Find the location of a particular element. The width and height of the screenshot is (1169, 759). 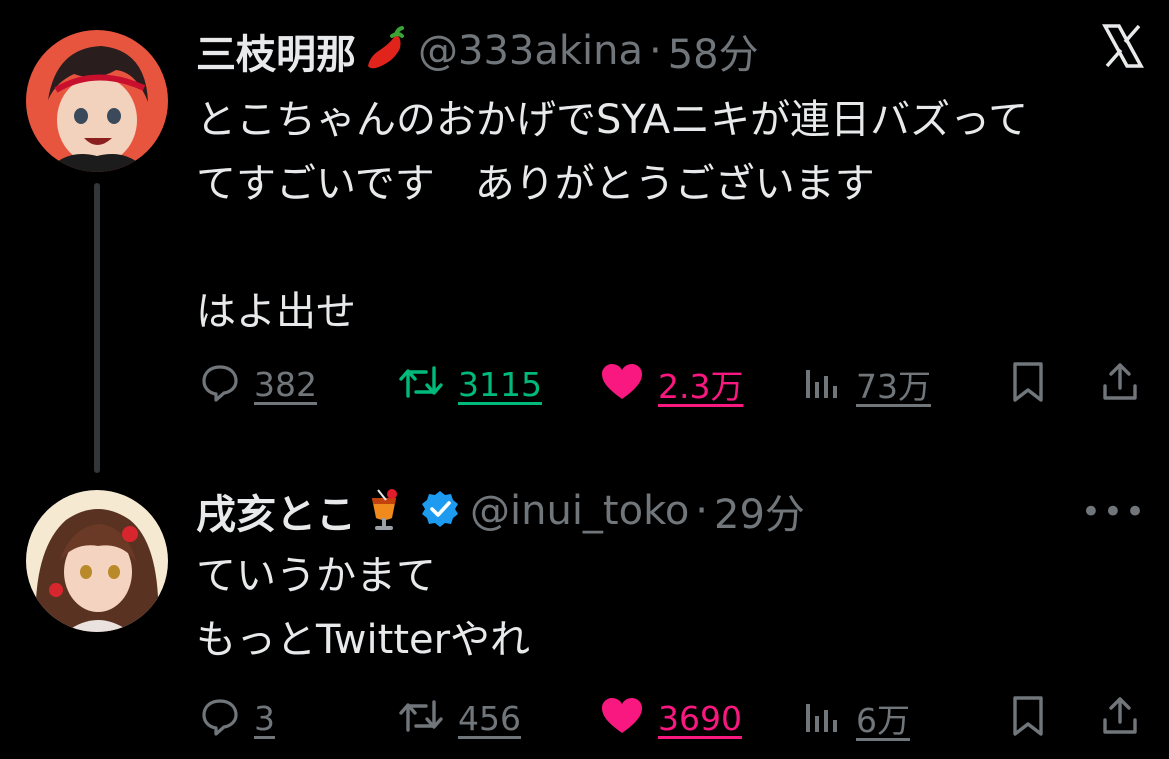

like-button: 2.3万 is located at coordinates (671, 384).